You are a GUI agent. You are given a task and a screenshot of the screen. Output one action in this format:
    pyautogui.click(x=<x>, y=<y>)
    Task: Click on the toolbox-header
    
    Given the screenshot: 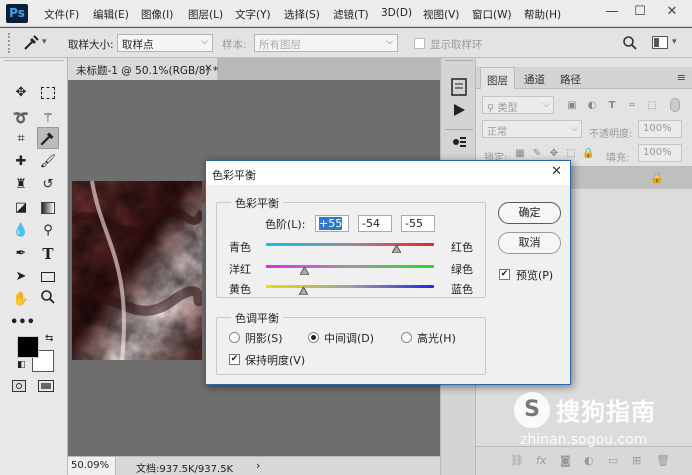 What is the action you would take?
    pyautogui.click(x=34, y=63)
    